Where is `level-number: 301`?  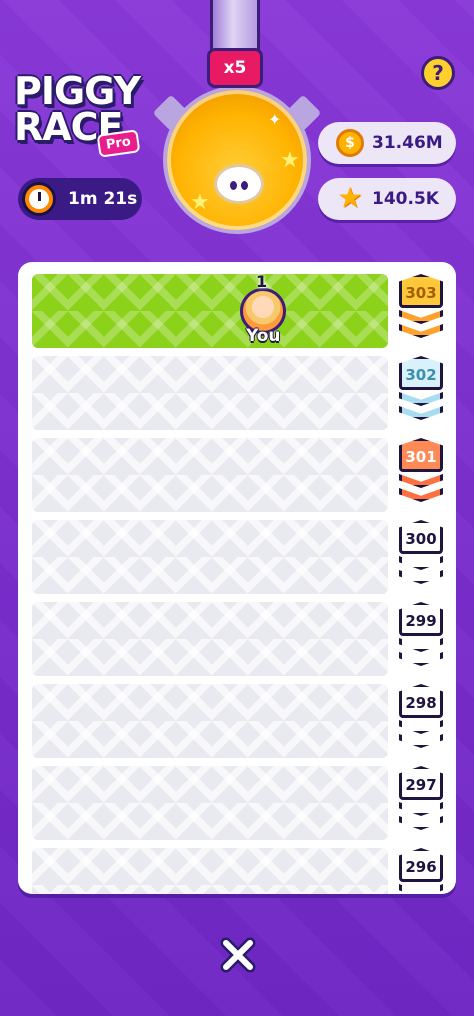 level-number: 301 is located at coordinates (421, 455).